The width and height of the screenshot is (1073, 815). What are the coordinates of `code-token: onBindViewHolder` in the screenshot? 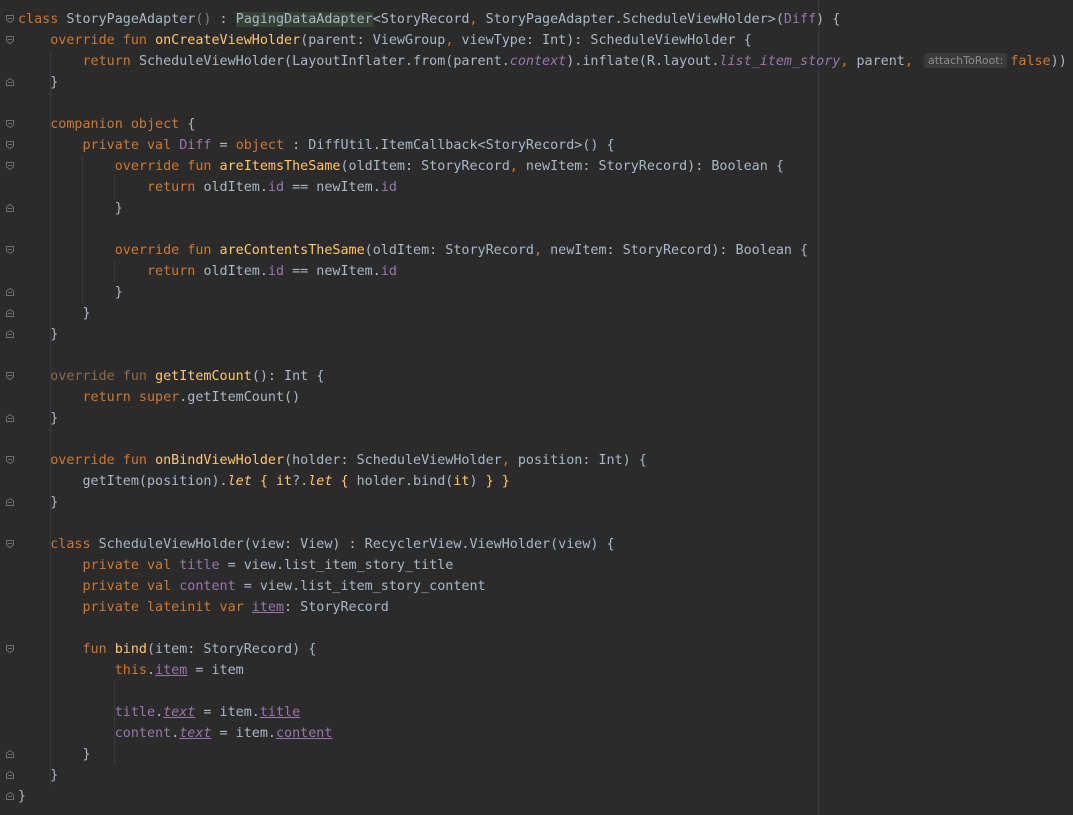 It's located at (220, 460).